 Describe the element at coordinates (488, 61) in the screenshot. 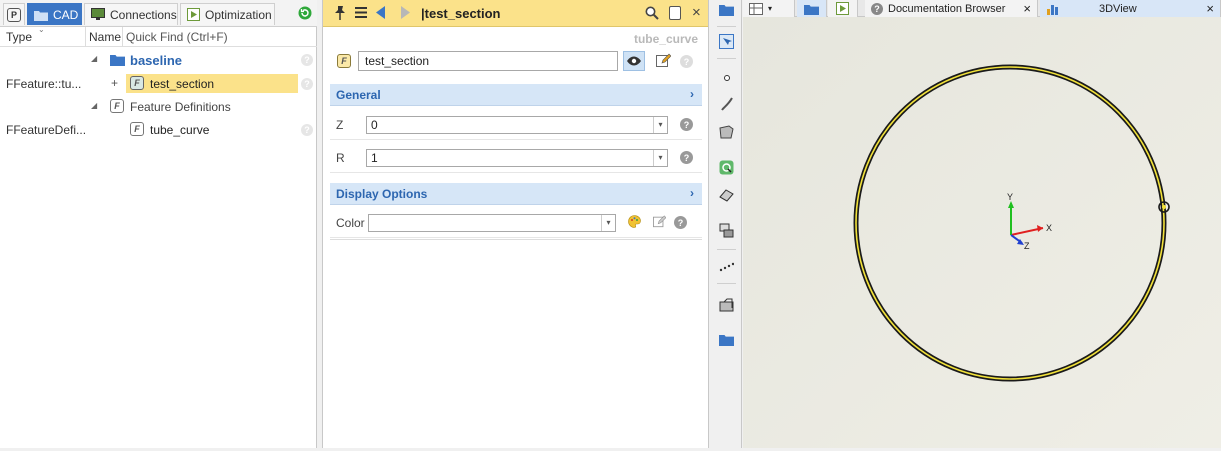

I see `name-field: test_section` at that location.